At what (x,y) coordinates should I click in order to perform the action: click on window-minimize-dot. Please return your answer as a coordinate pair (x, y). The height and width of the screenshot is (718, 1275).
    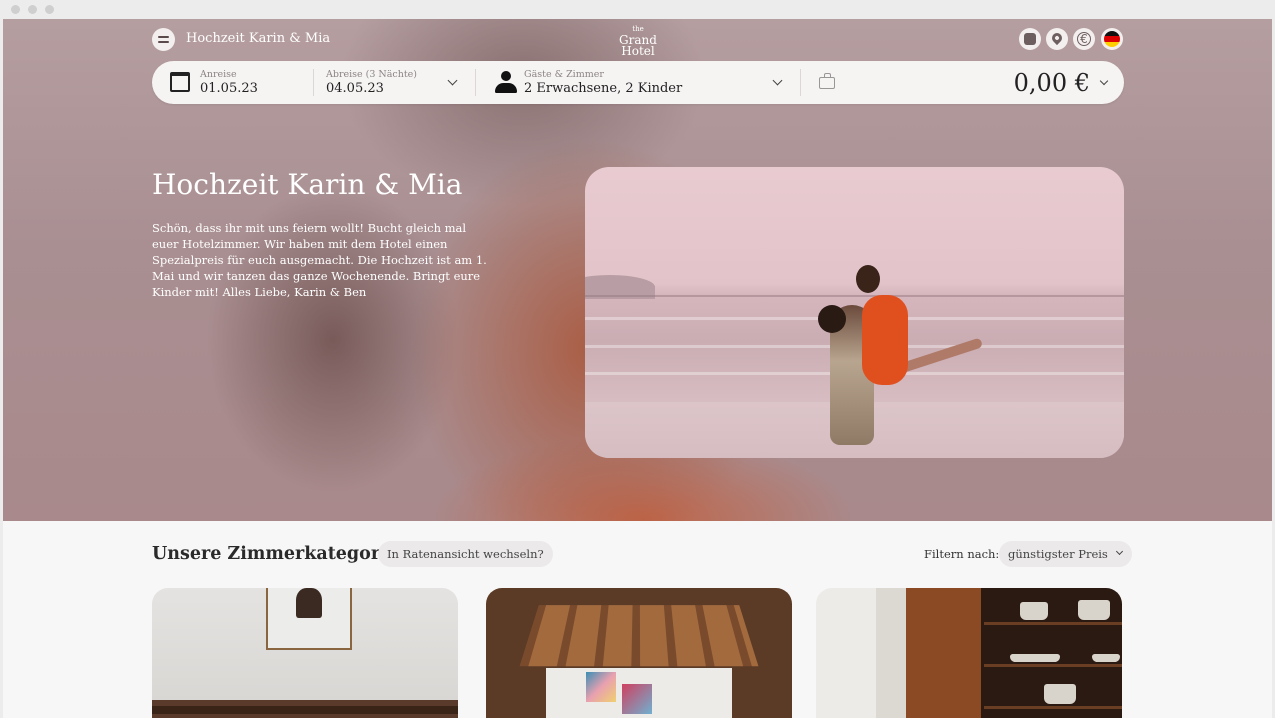
    Looking at the image, I should click on (32, 9).